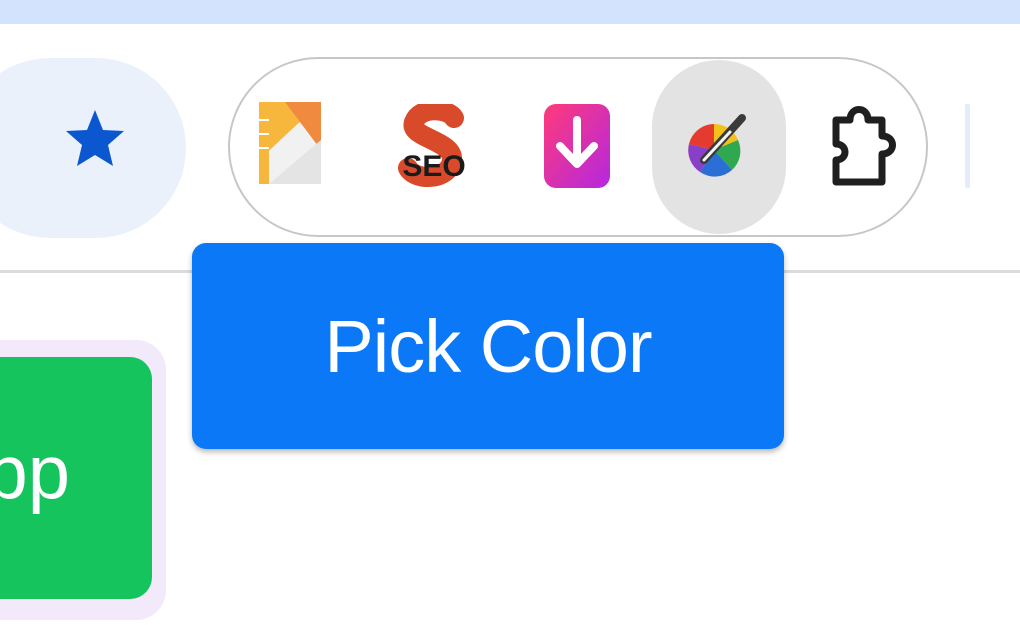  I want to click on seo-extension-icon: SEO, so click(434, 147).